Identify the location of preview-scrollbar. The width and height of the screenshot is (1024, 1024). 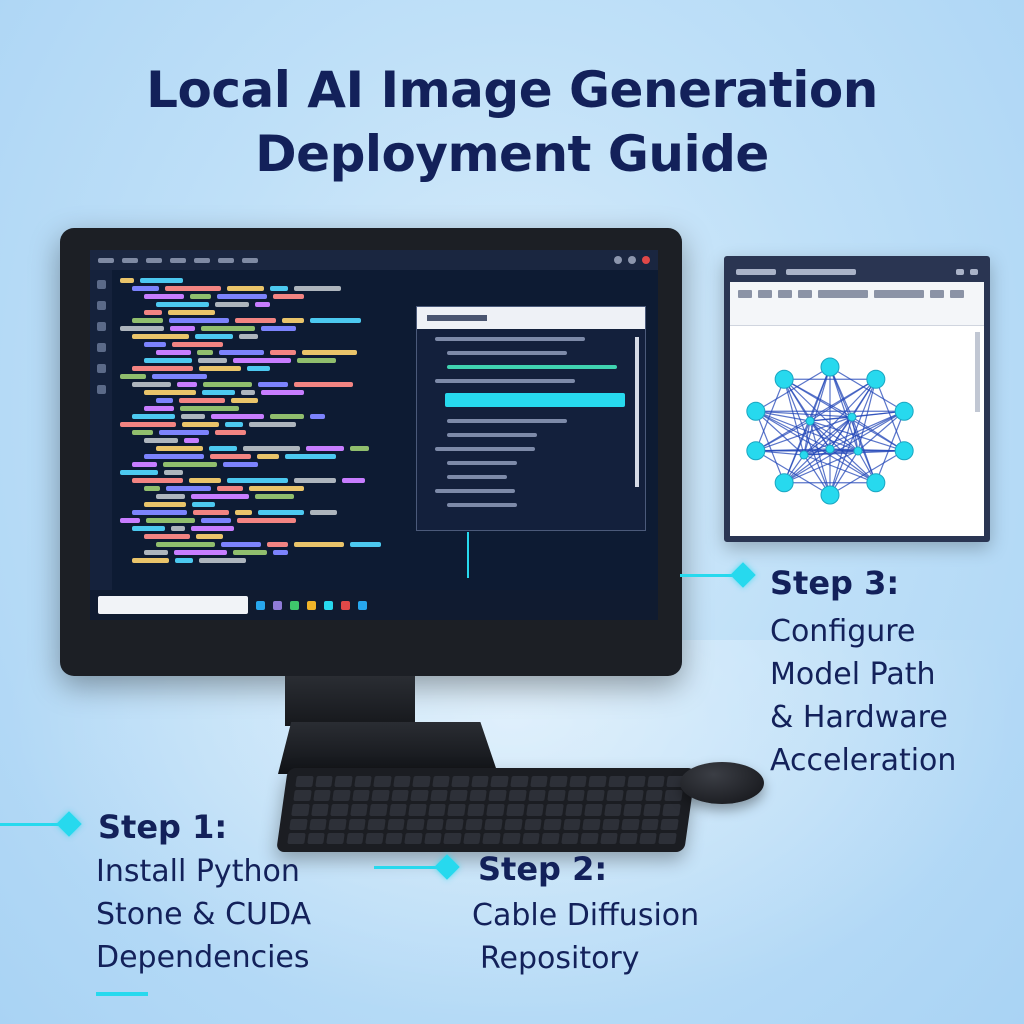
(977, 372).